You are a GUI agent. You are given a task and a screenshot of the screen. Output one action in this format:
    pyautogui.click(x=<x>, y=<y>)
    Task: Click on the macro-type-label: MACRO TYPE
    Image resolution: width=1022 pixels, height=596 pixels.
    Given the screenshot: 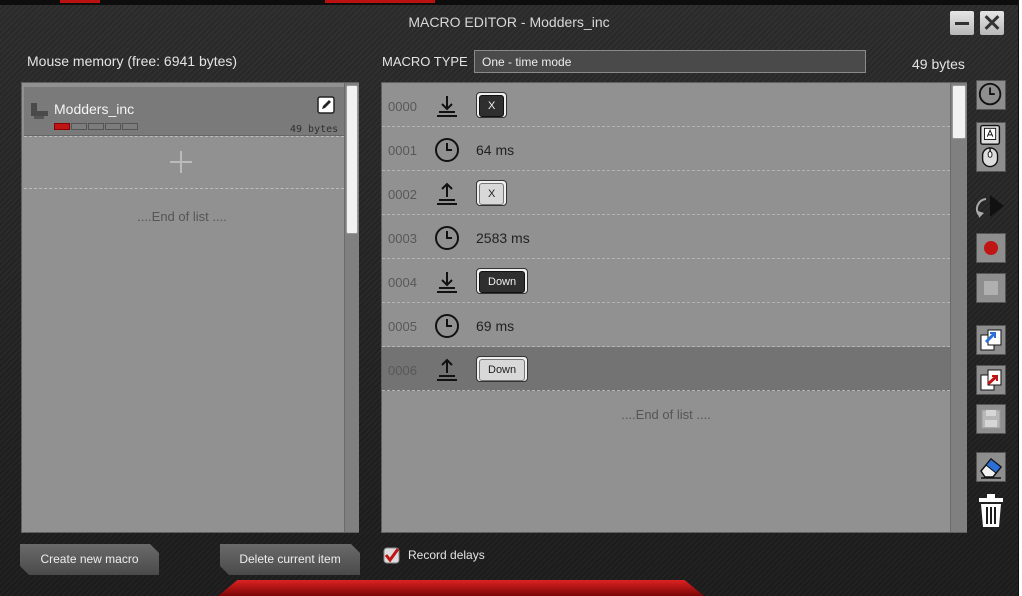 What is the action you would take?
    pyautogui.click(x=425, y=61)
    